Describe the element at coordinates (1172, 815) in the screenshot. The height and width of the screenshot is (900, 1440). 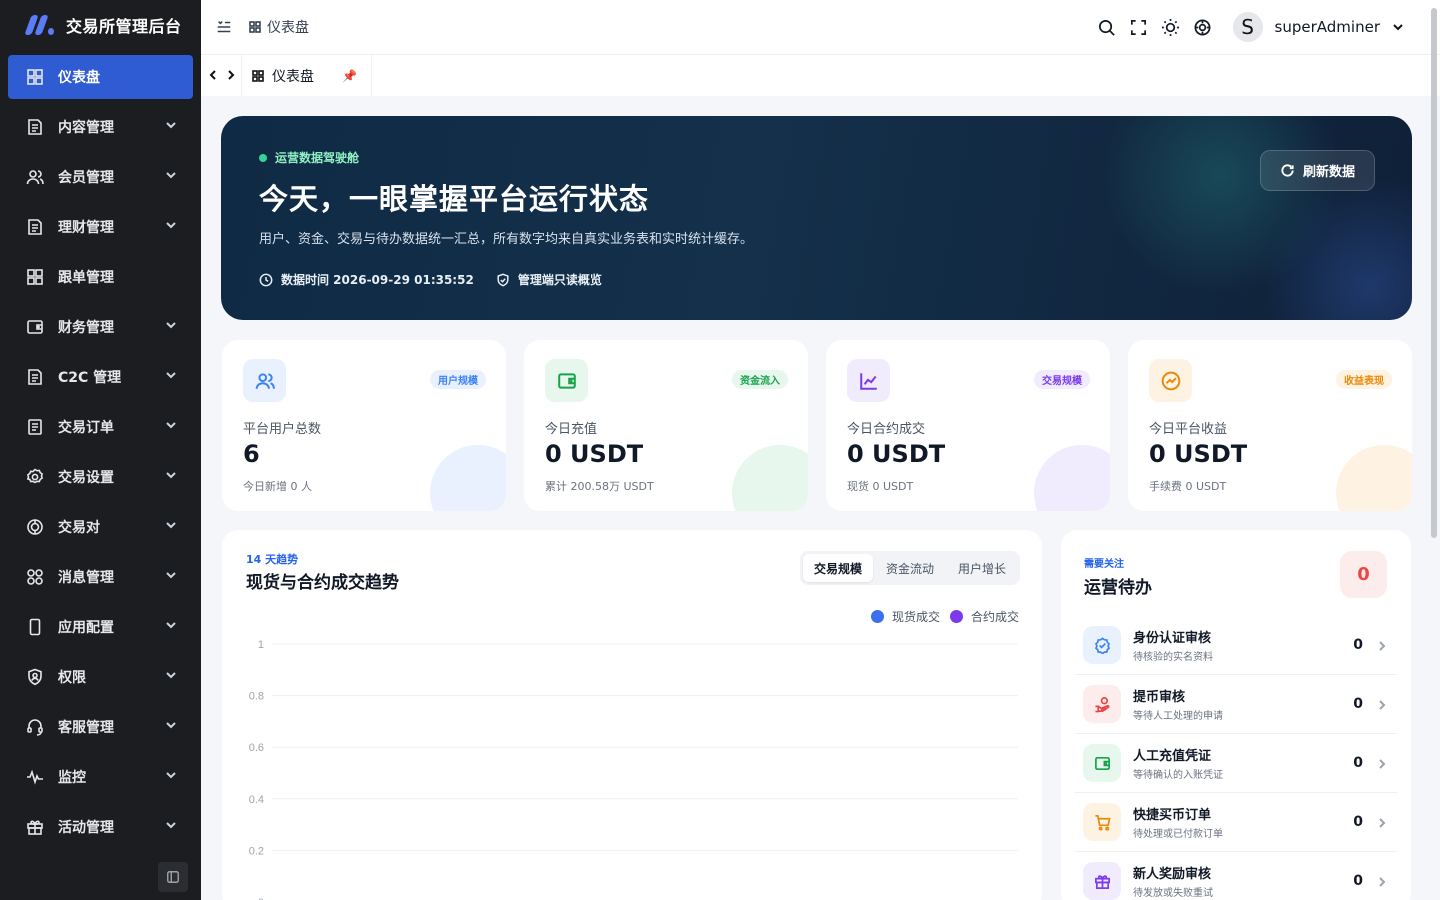
I see `todo-name: 快捷买币订单` at that location.